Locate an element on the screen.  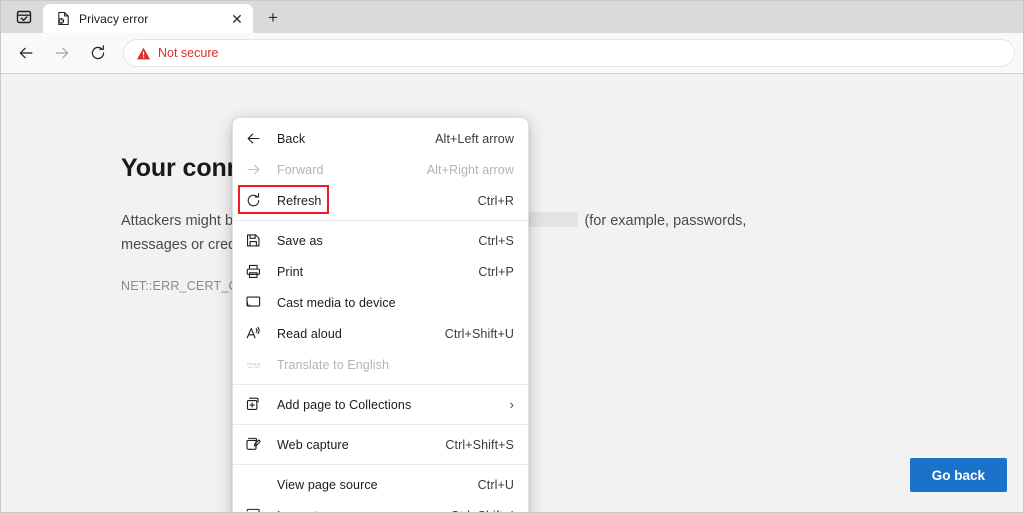
menu-item-inspect: InspectCtrl+Shift+I is located at coordinates (380, 506).